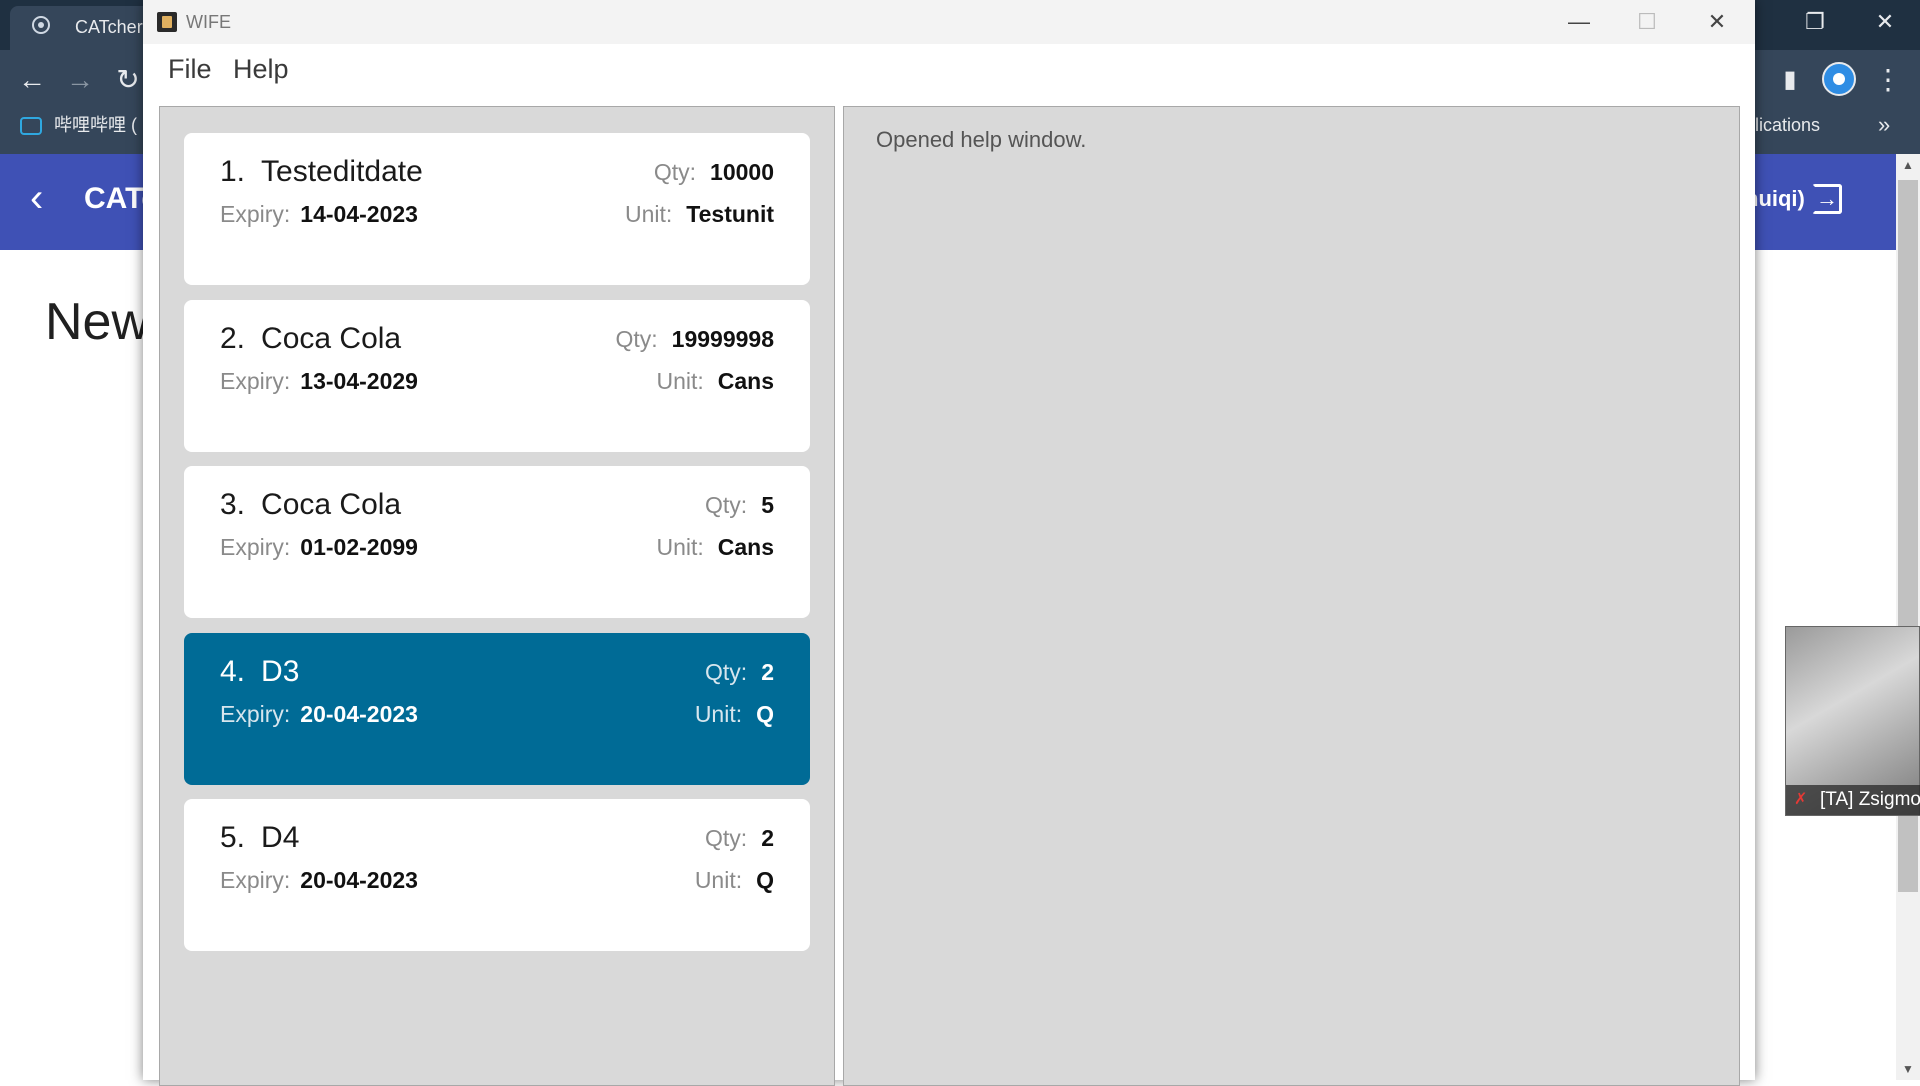 The height and width of the screenshot is (1086, 1920). What do you see at coordinates (1888, 80) in the screenshot?
I see `browser-menu-icon: ⋮` at bounding box center [1888, 80].